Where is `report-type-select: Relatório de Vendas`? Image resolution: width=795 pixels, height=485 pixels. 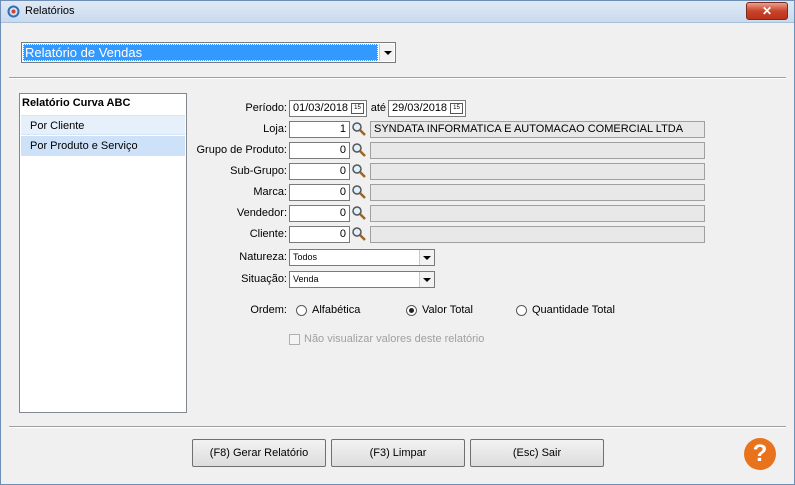
report-type-select: Relatório de Vendas is located at coordinates (208, 52).